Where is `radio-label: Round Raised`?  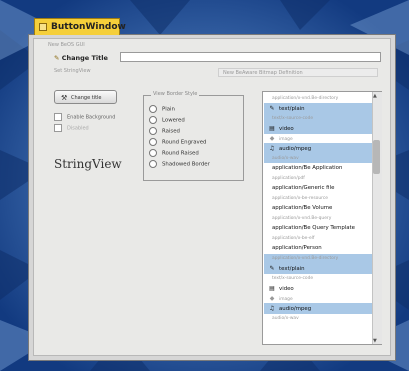 radio-label: Round Raised is located at coordinates (180, 153).